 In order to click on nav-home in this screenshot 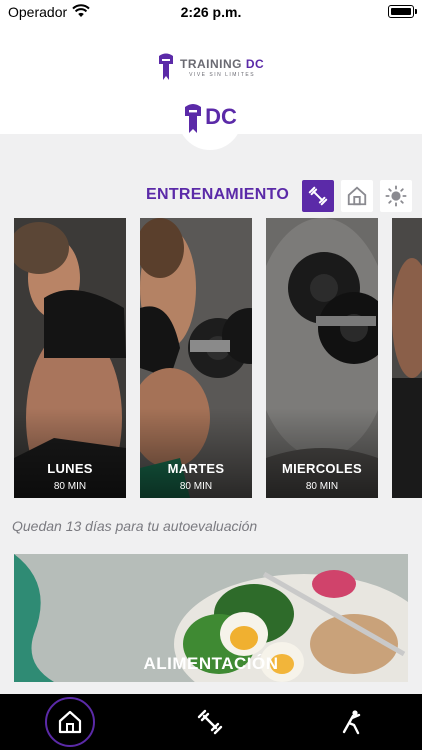, I will do `click(70, 722)`.